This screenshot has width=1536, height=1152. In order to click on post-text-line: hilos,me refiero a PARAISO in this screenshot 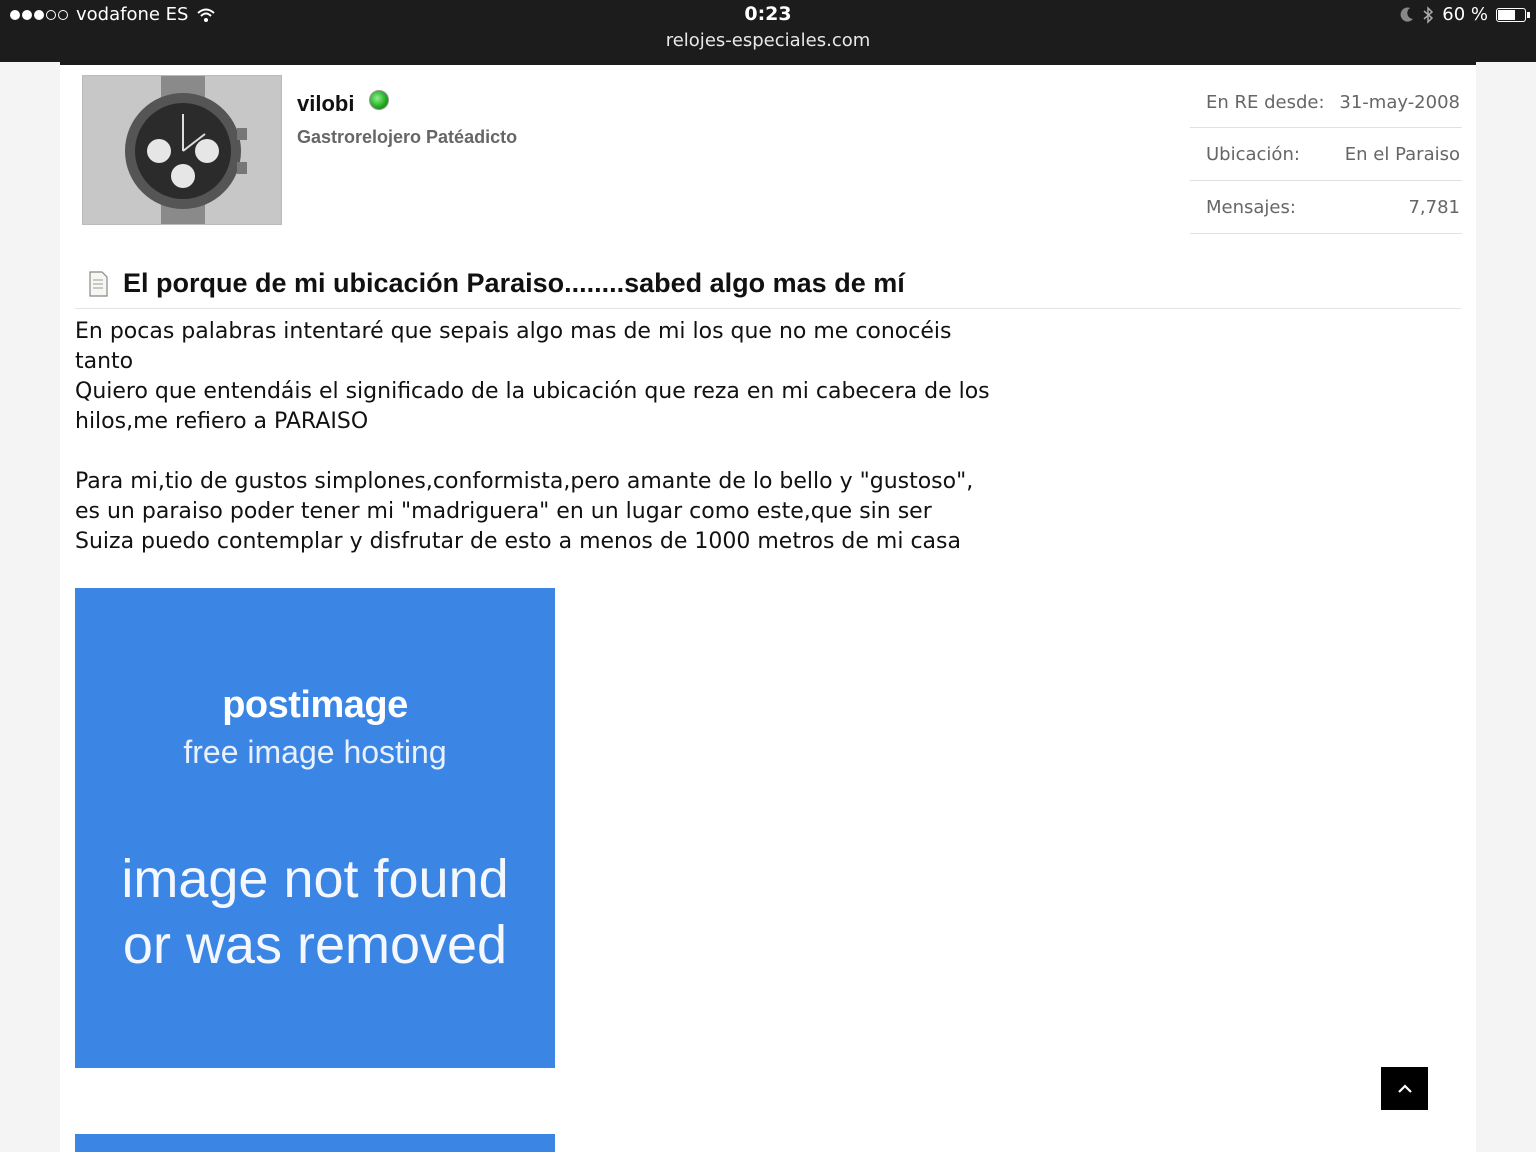, I will do `click(222, 421)`.